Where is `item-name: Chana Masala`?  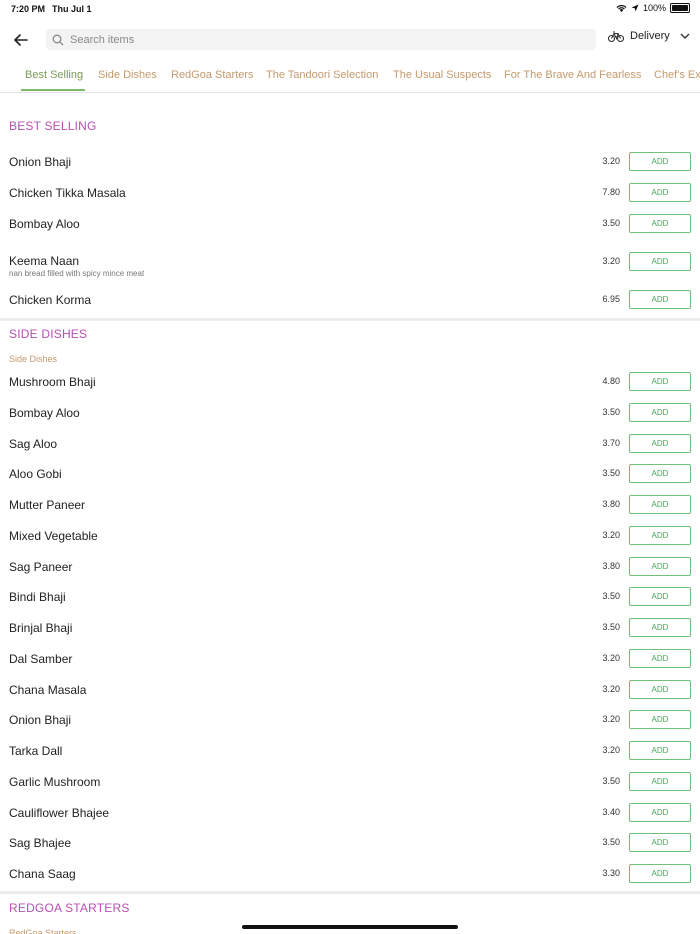
item-name: Chana Masala is located at coordinates (48, 690).